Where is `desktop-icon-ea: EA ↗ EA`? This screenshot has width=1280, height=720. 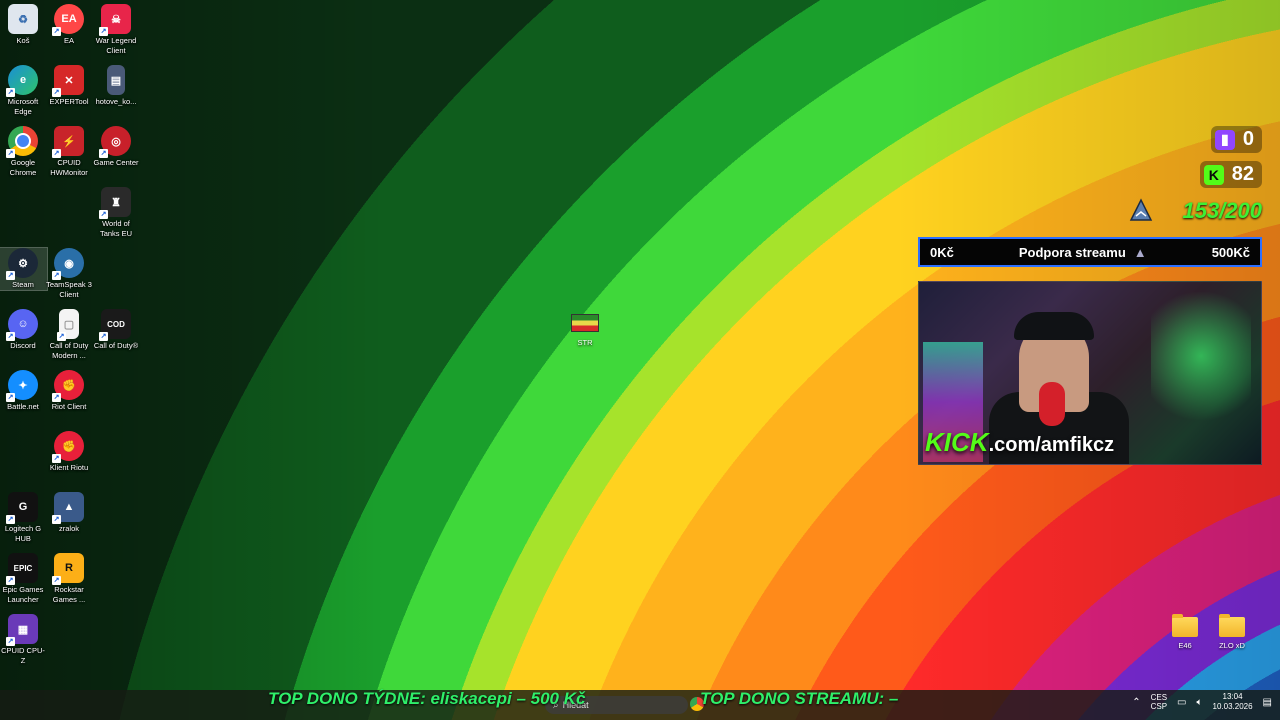 desktop-icon-ea: EA ↗ EA is located at coordinates (69, 25).